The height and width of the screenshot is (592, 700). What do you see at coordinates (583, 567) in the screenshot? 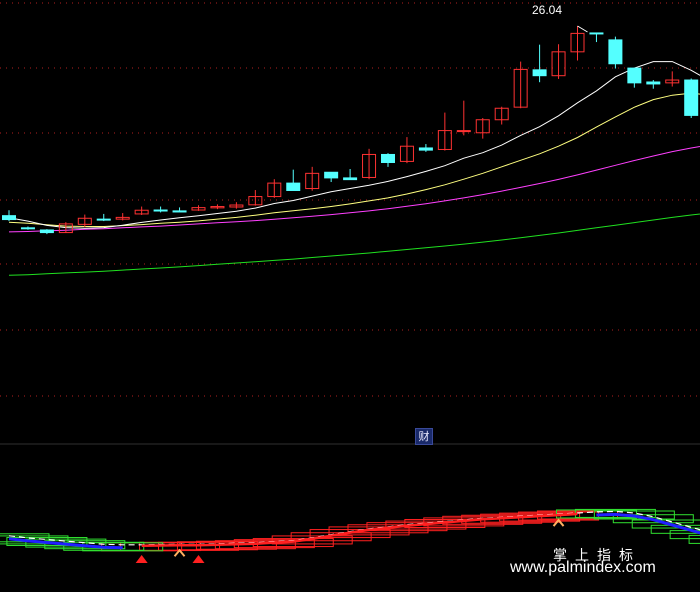
I see `watermark-url: www.palmindex.com` at bounding box center [583, 567].